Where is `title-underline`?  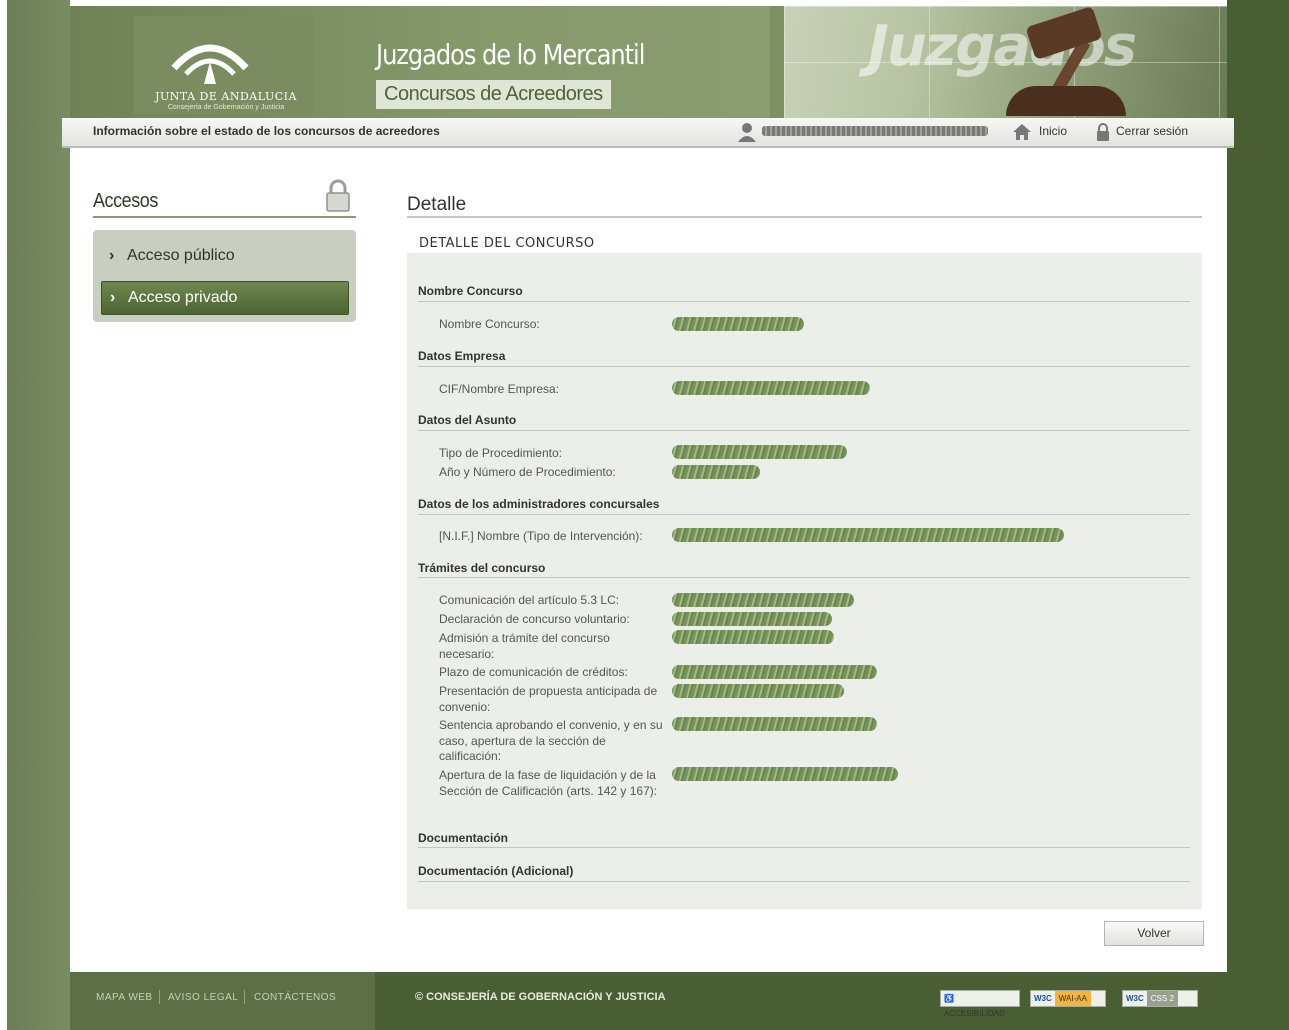
title-underline is located at coordinates (804, 217).